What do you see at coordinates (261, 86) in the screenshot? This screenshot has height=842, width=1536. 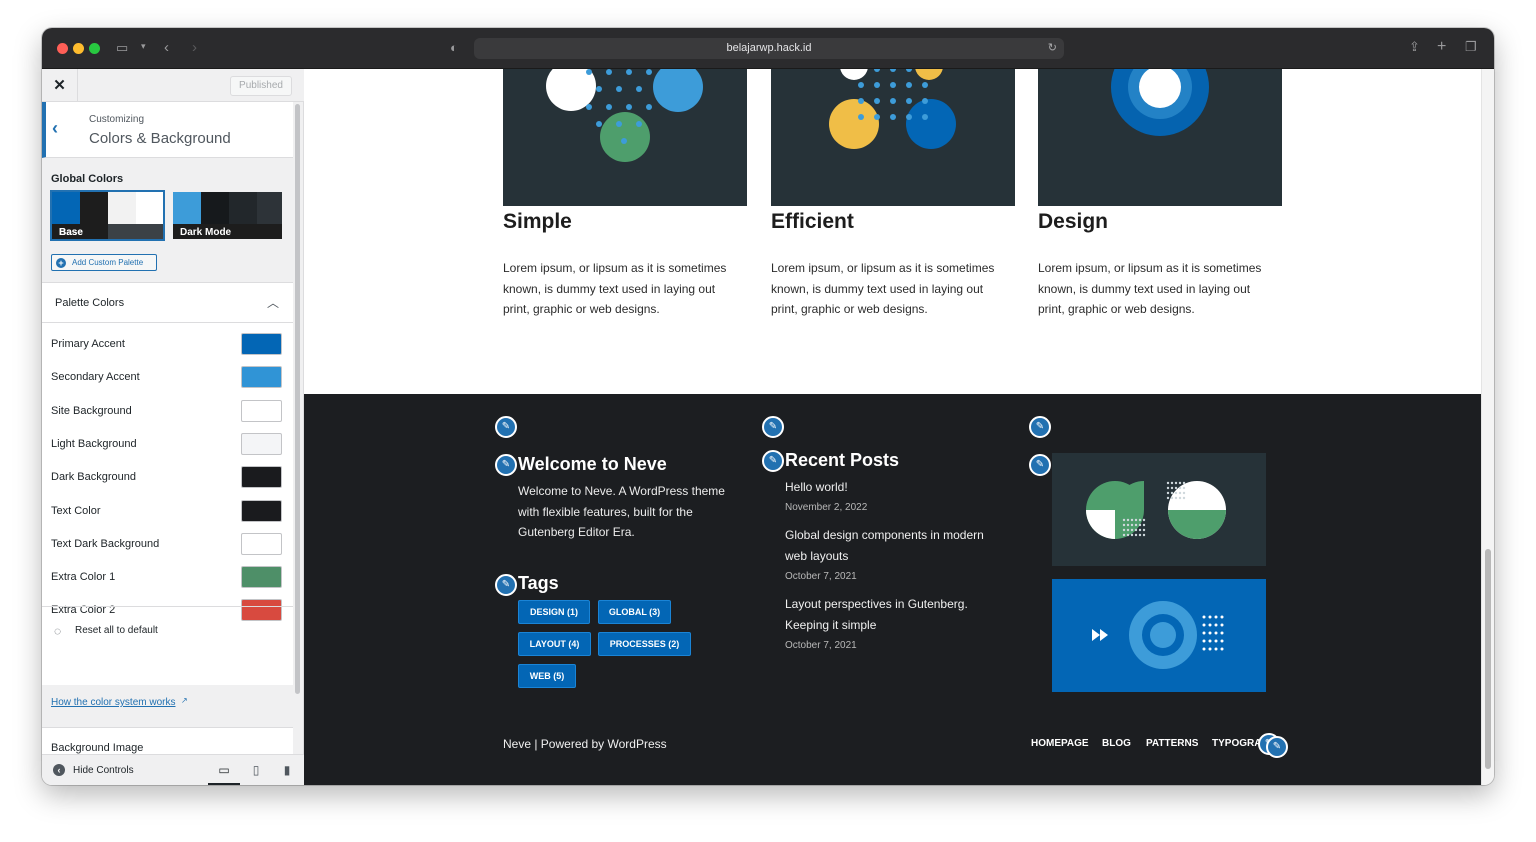 I see `published-button: Published` at bounding box center [261, 86].